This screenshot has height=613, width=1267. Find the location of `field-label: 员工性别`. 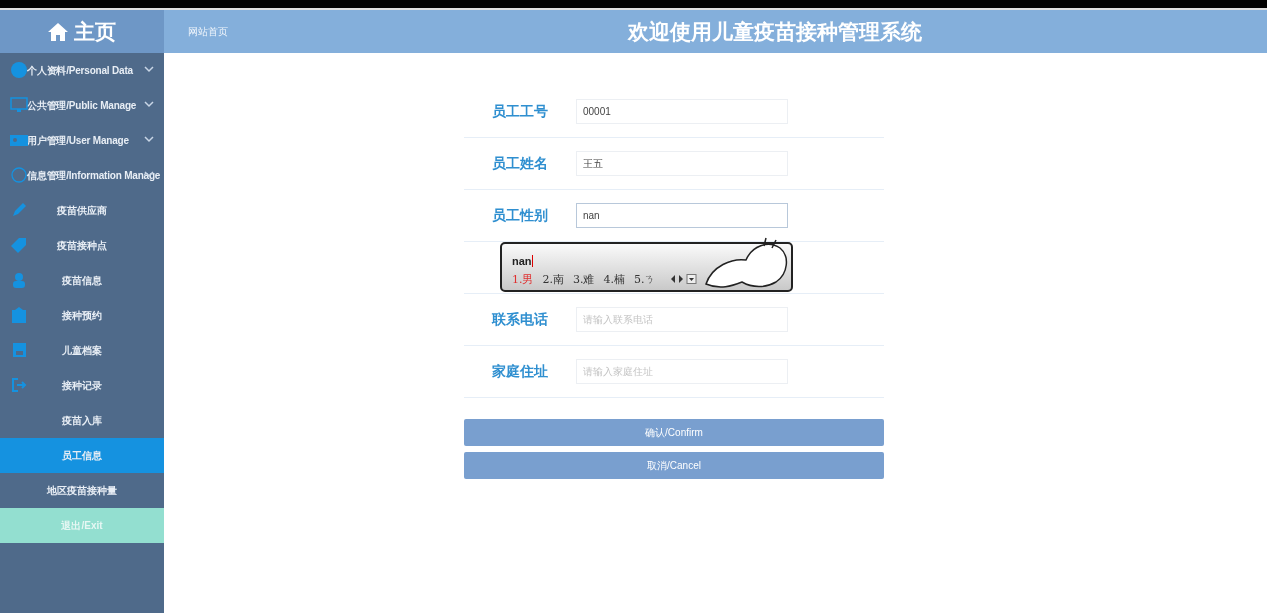

field-label: 员工性别 is located at coordinates (520, 215).